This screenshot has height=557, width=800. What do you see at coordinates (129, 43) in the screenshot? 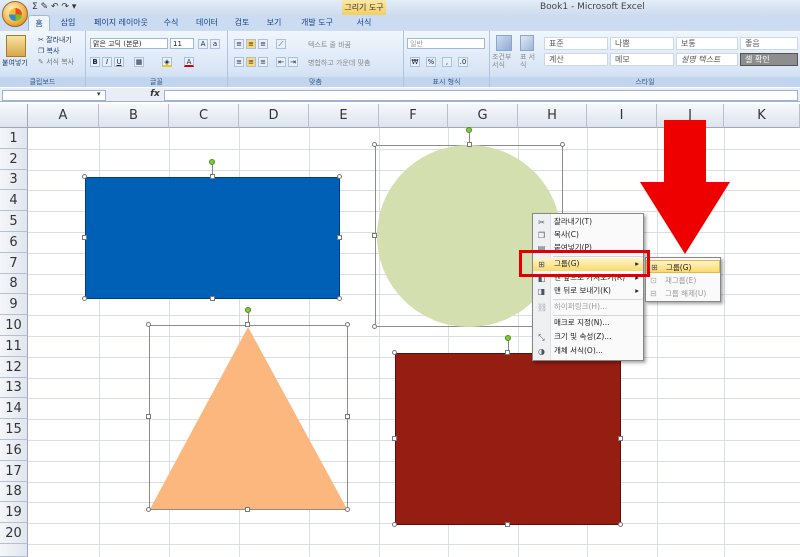
I see `font-name-select: 맑은 고딕 (본문)` at bounding box center [129, 43].